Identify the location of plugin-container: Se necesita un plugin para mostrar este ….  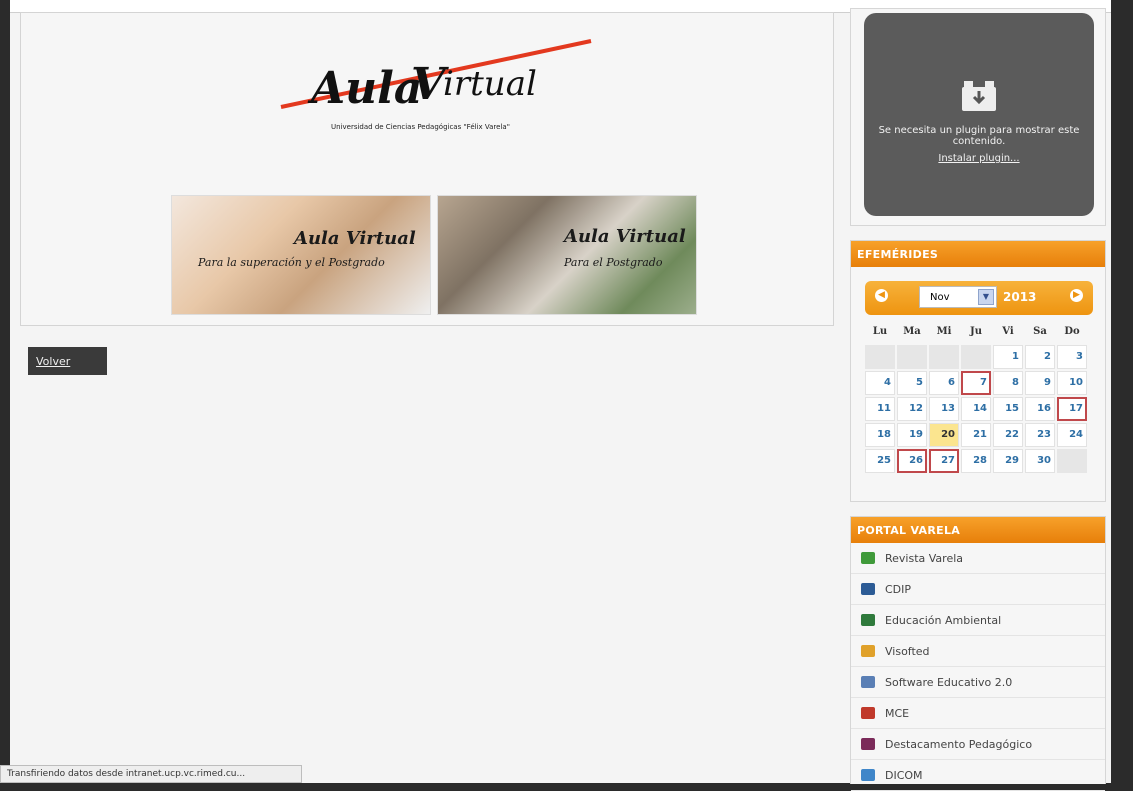
(978, 117).